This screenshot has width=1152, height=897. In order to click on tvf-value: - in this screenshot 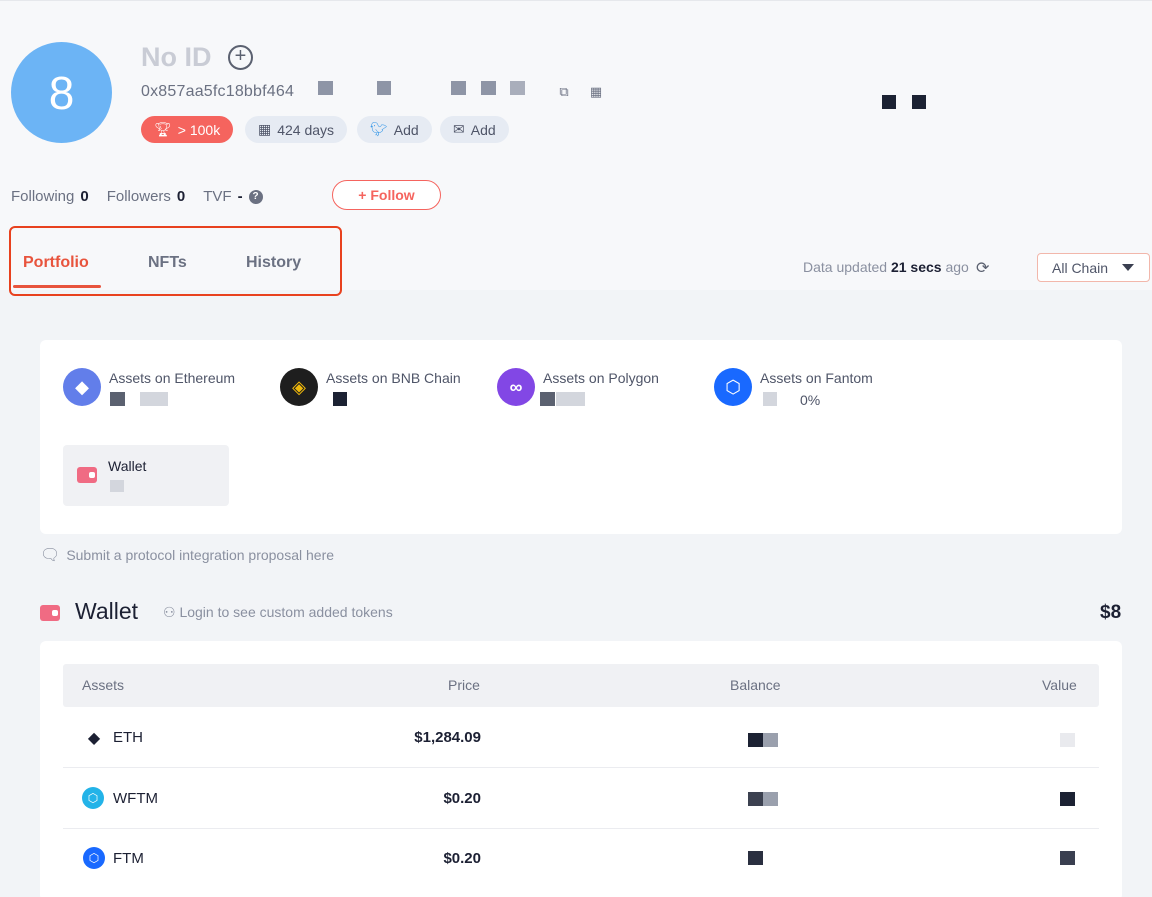, I will do `click(240, 196)`.